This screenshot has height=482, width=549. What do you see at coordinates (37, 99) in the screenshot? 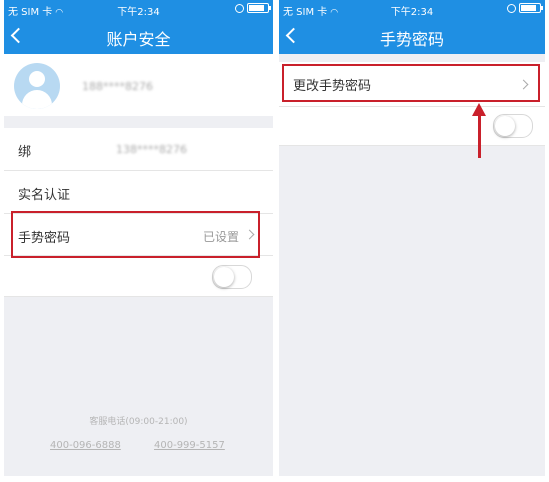
I see `avatar-body` at bounding box center [37, 99].